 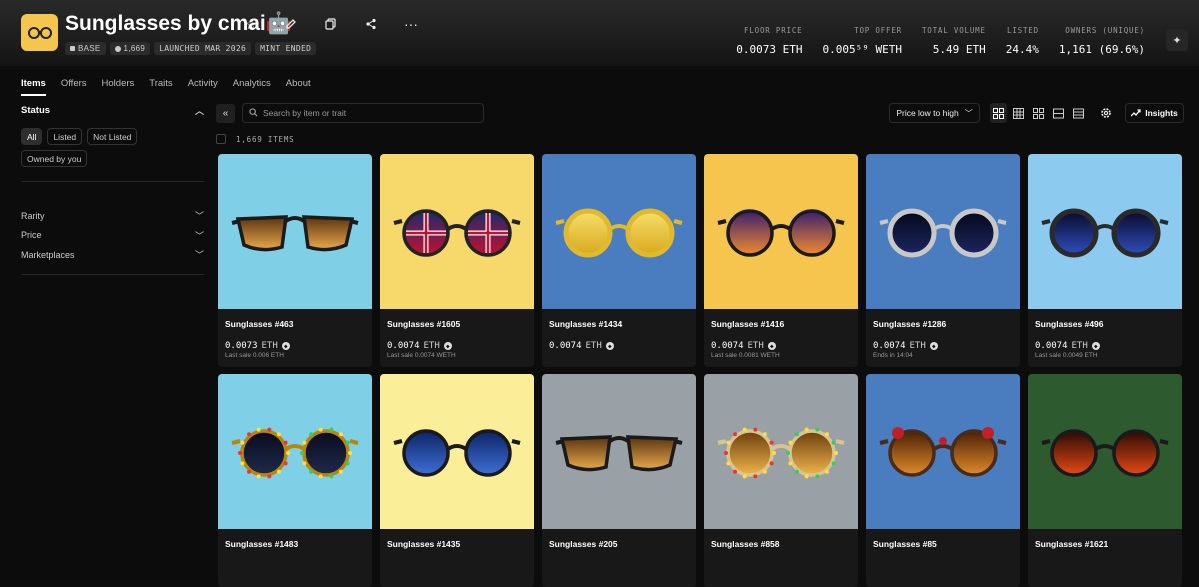 I want to click on share-icon, so click(x=371, y=24).